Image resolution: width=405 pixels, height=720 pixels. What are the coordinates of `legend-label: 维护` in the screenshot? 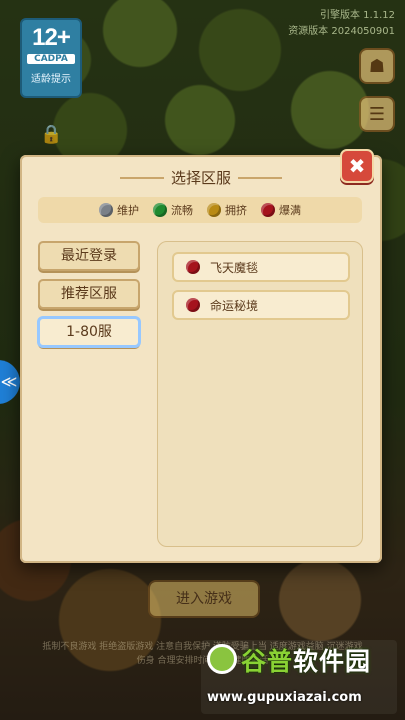 It's located at (128, 210).